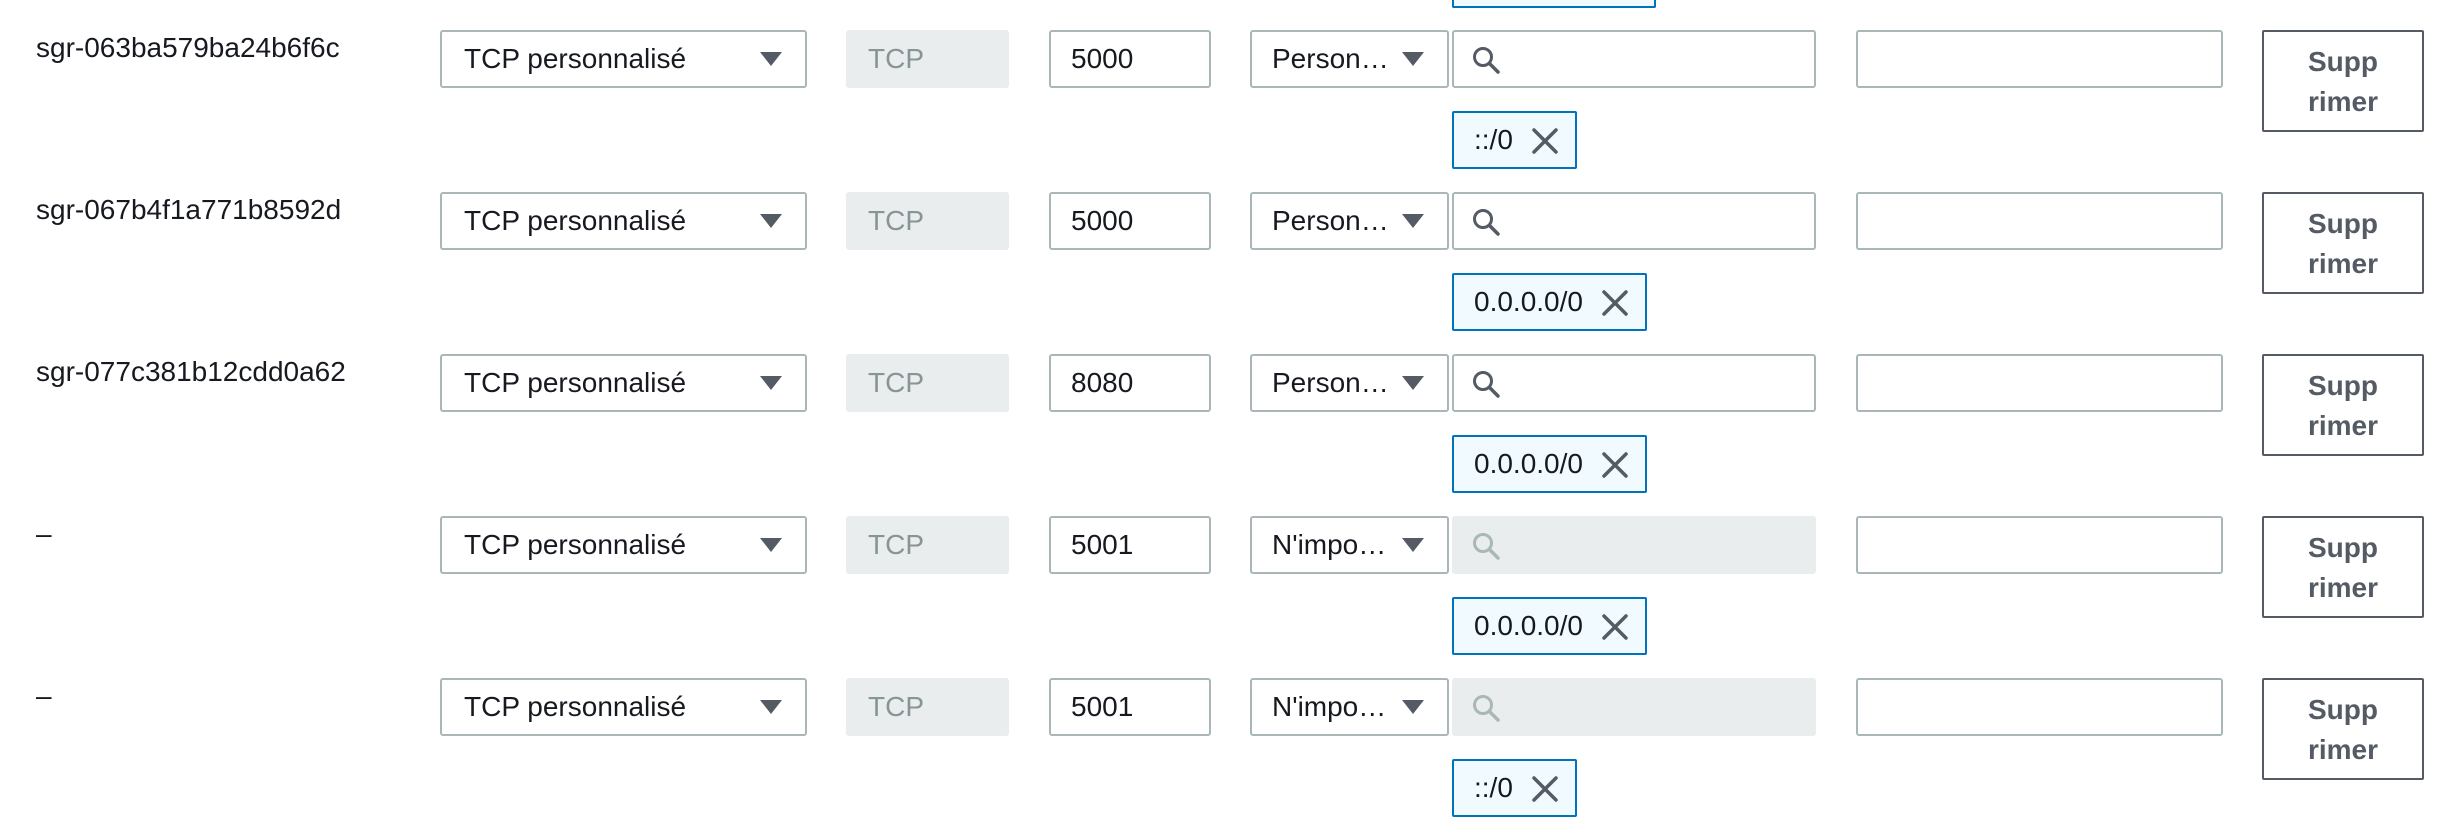 The height and width of the screenshot is (840, 2464). Describe the element at coordinates (1554, 4) in the screenshot. I see `previous-row-source-token` at that location.